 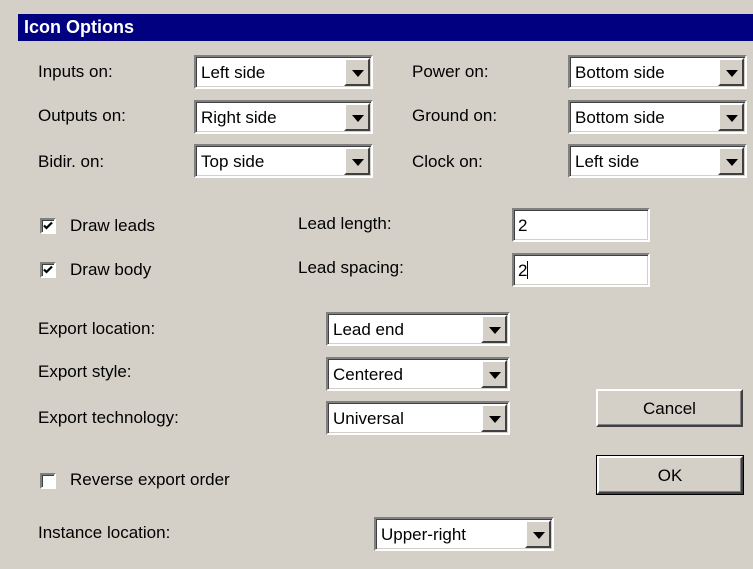 What do you see at coordinates (97, 328) in the screenshot?
I see `export-location-label: Export location:` at bounding box center [97, 328].